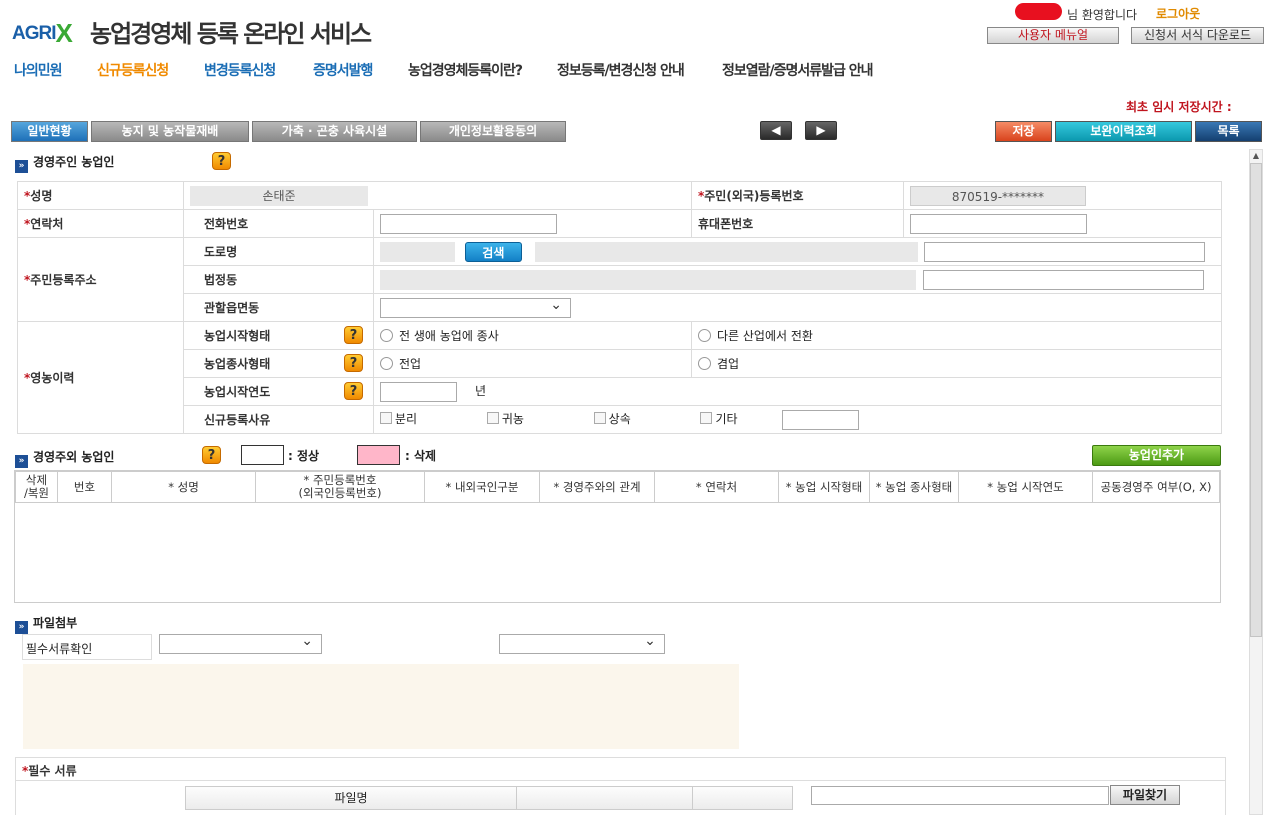  I want to click on save-button: 저장, so click(1023, 131).